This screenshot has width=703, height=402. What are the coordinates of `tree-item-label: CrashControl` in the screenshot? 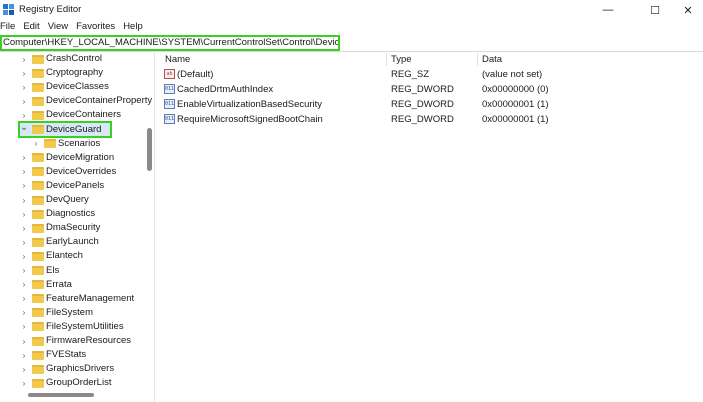 It's located at (74, 58).